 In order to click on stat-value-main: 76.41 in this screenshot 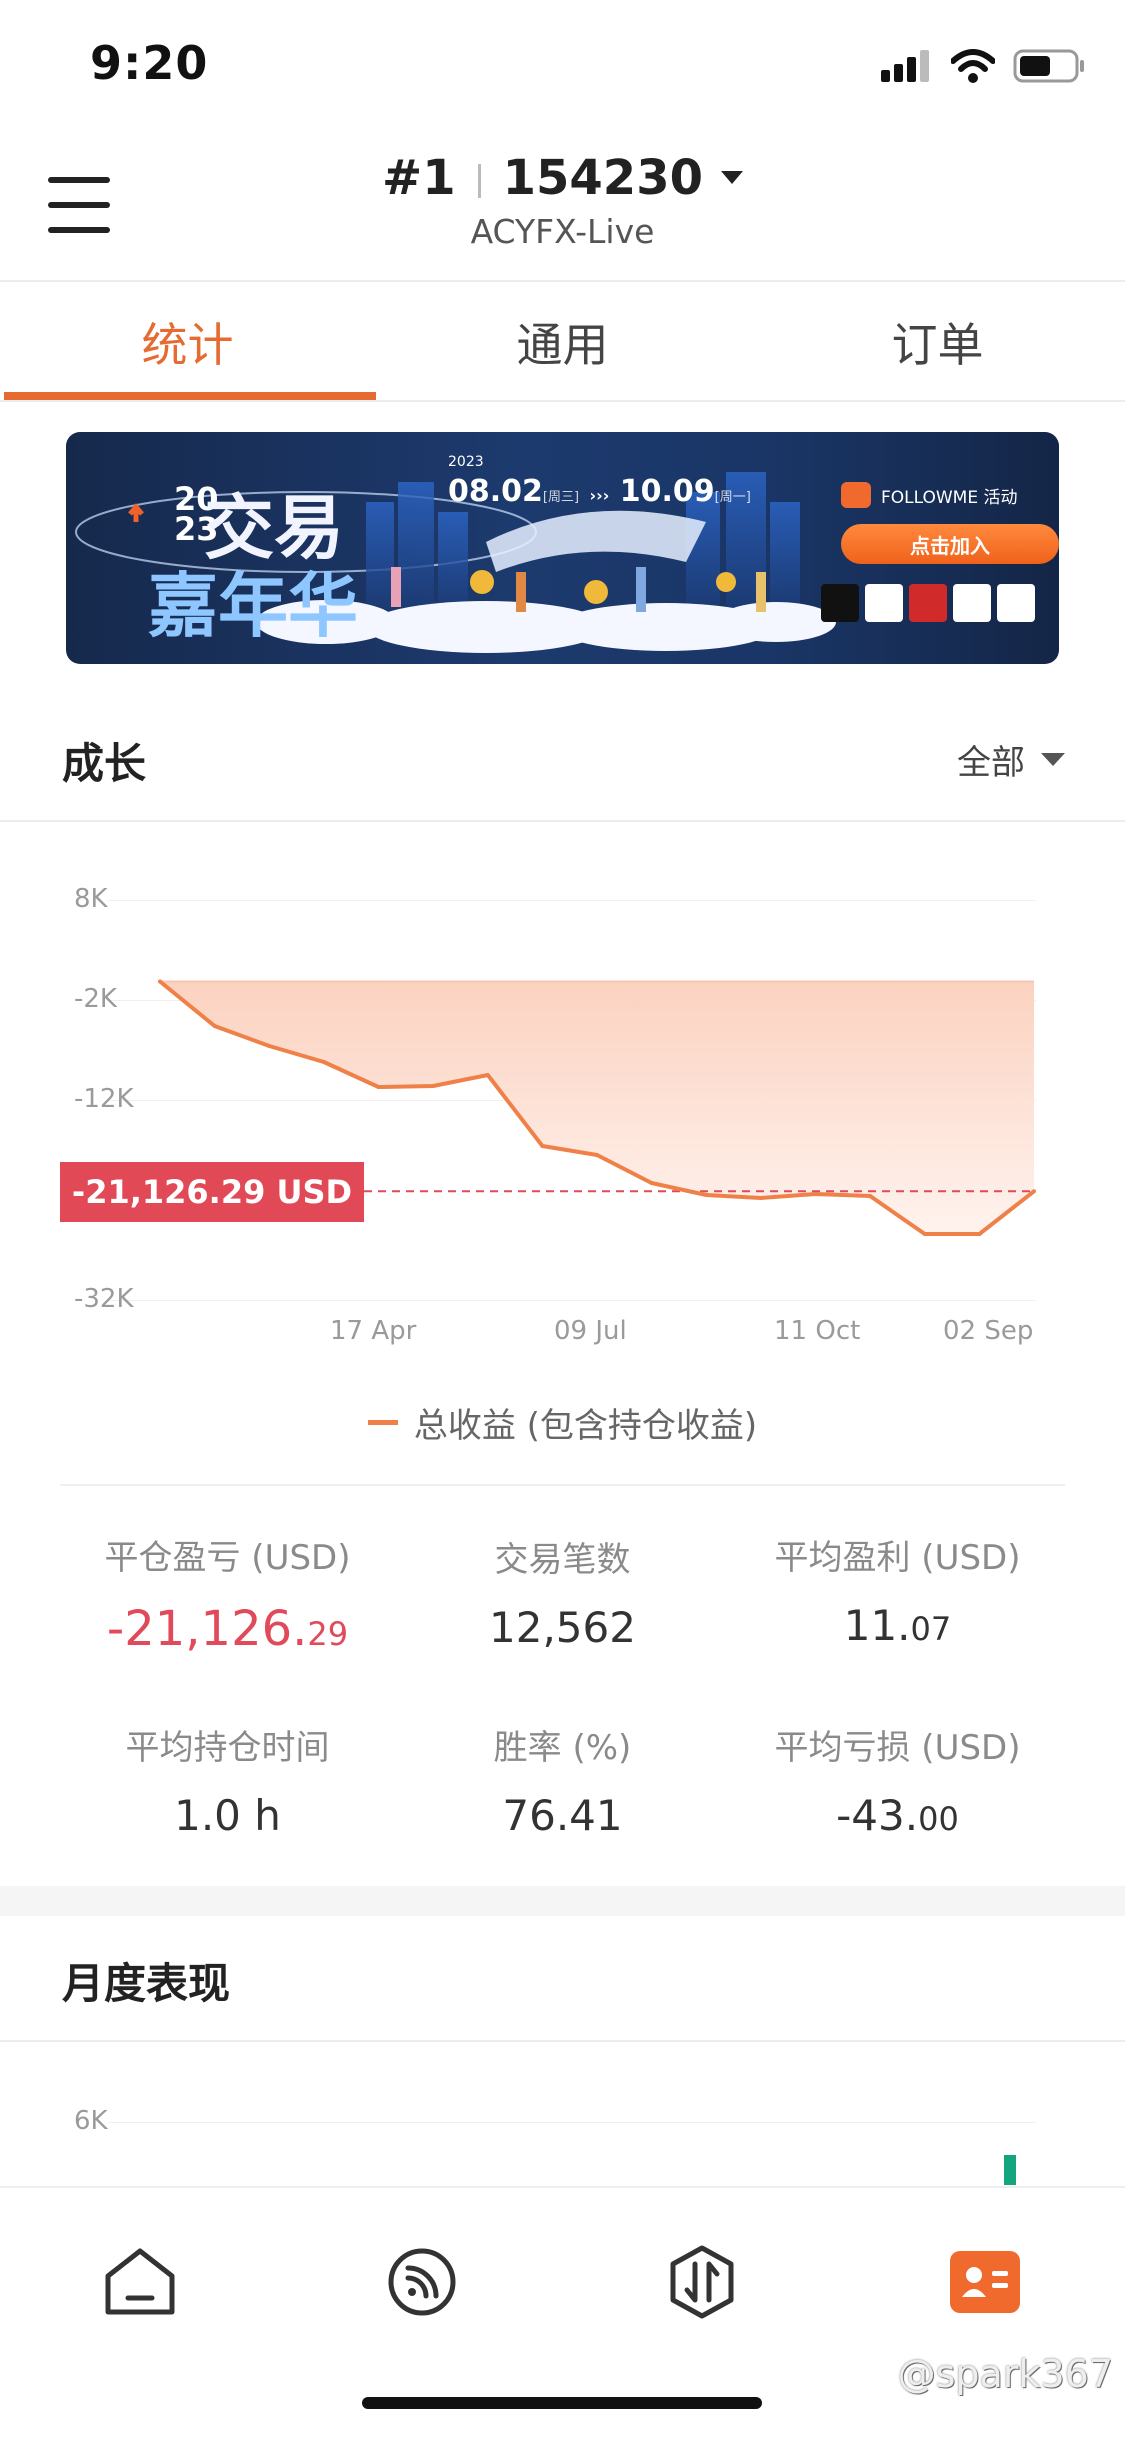, I will do `click(562, 1815)`.